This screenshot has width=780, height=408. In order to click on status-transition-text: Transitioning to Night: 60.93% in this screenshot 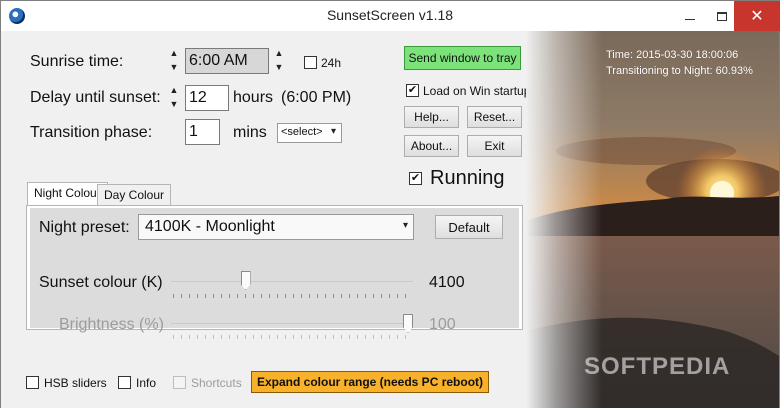, I will do `click(679, 71)`.